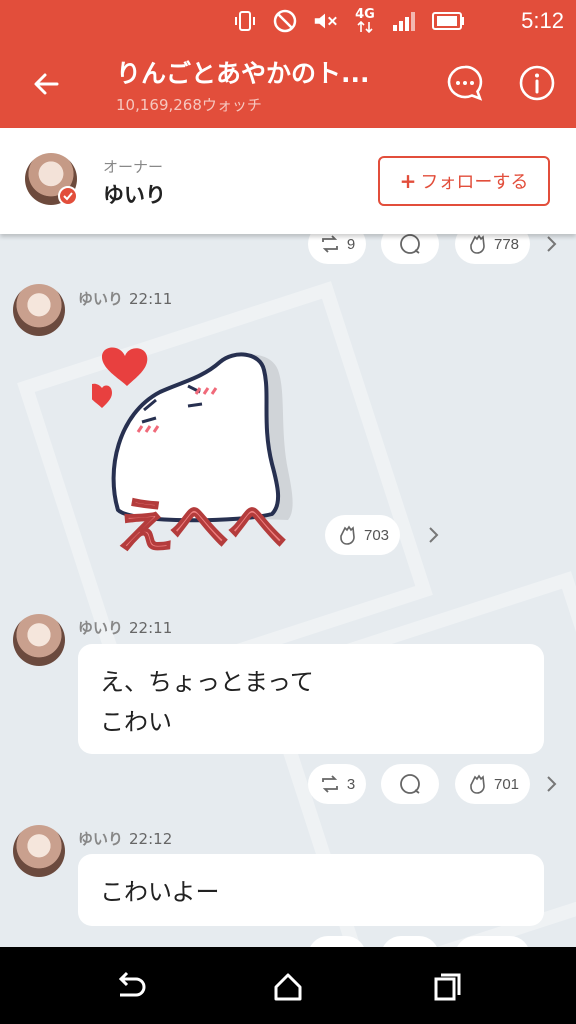 The image size is (576, 1024). I want to click on info-button, so click(537, 83).